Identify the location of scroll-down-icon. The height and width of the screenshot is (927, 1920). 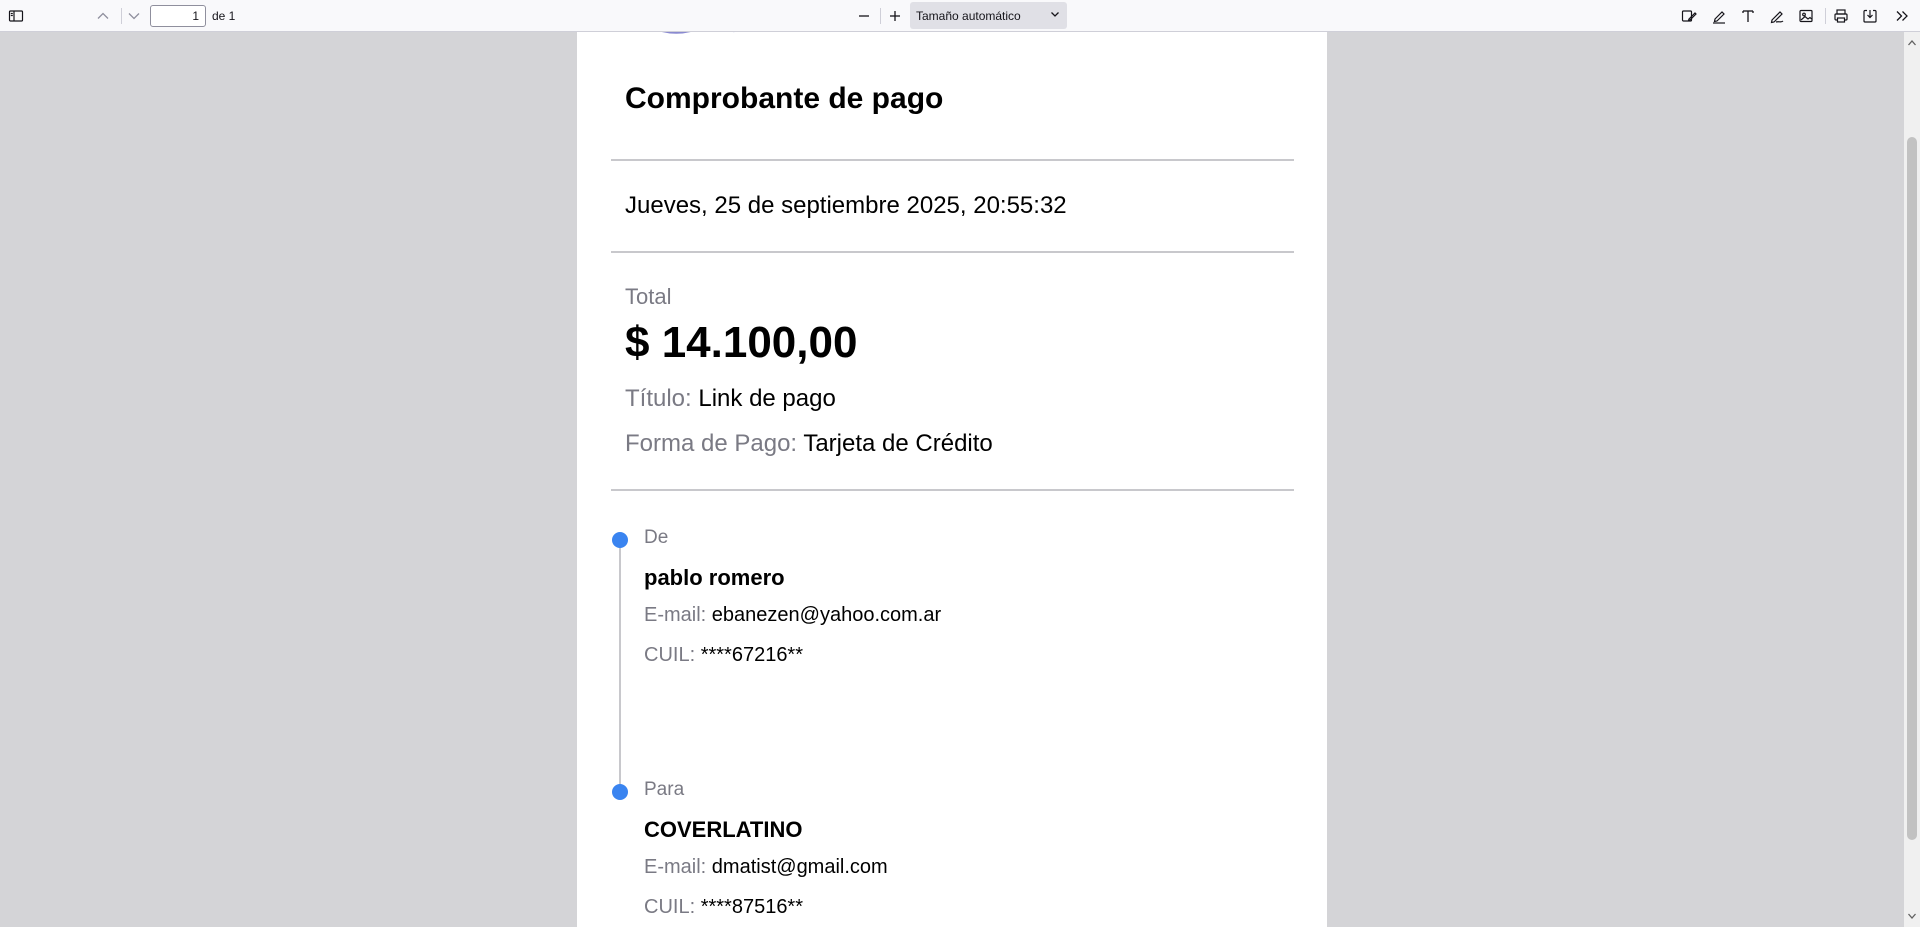
(1912, 916).